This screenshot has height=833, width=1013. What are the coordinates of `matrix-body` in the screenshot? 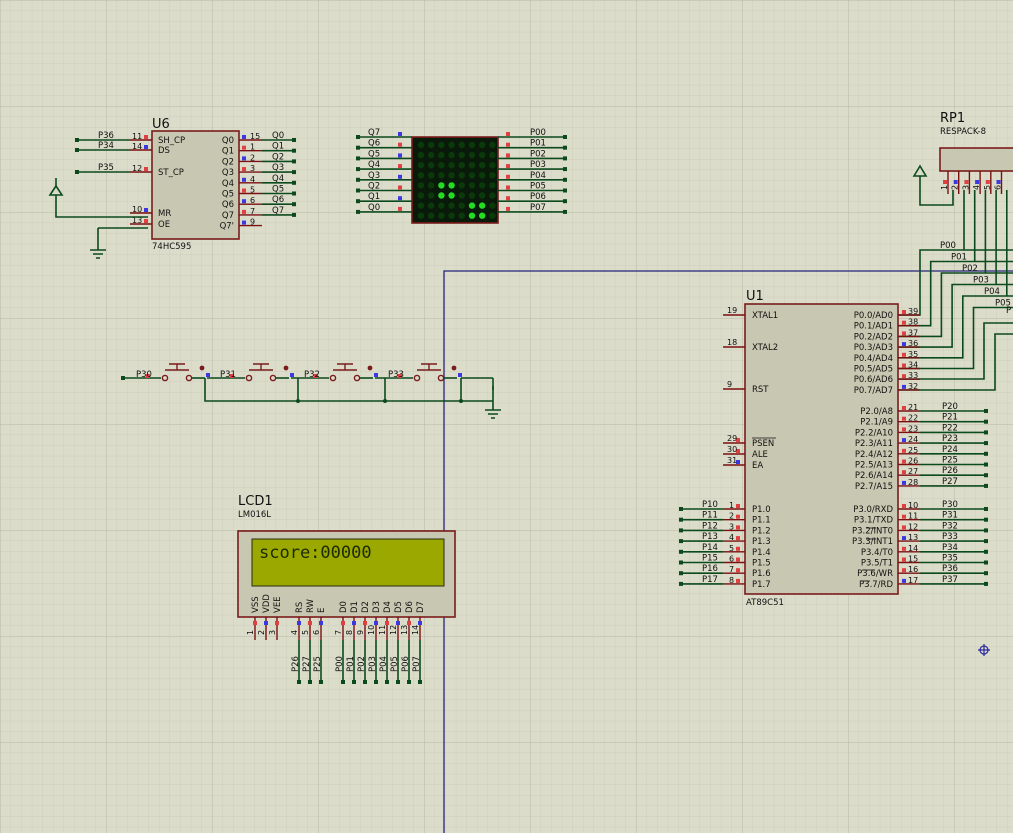 It's located at (455, 180).